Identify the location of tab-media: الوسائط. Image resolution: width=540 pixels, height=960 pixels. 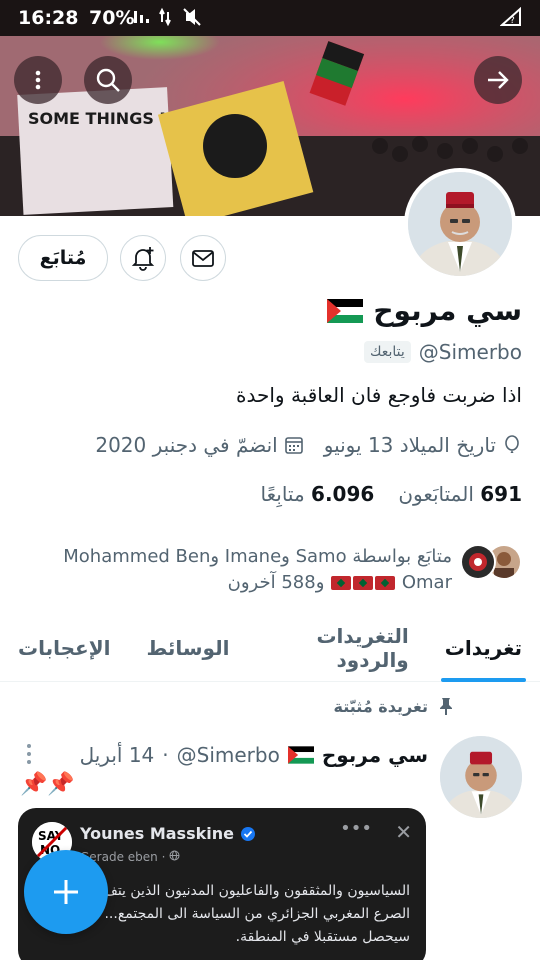
(187, 648).